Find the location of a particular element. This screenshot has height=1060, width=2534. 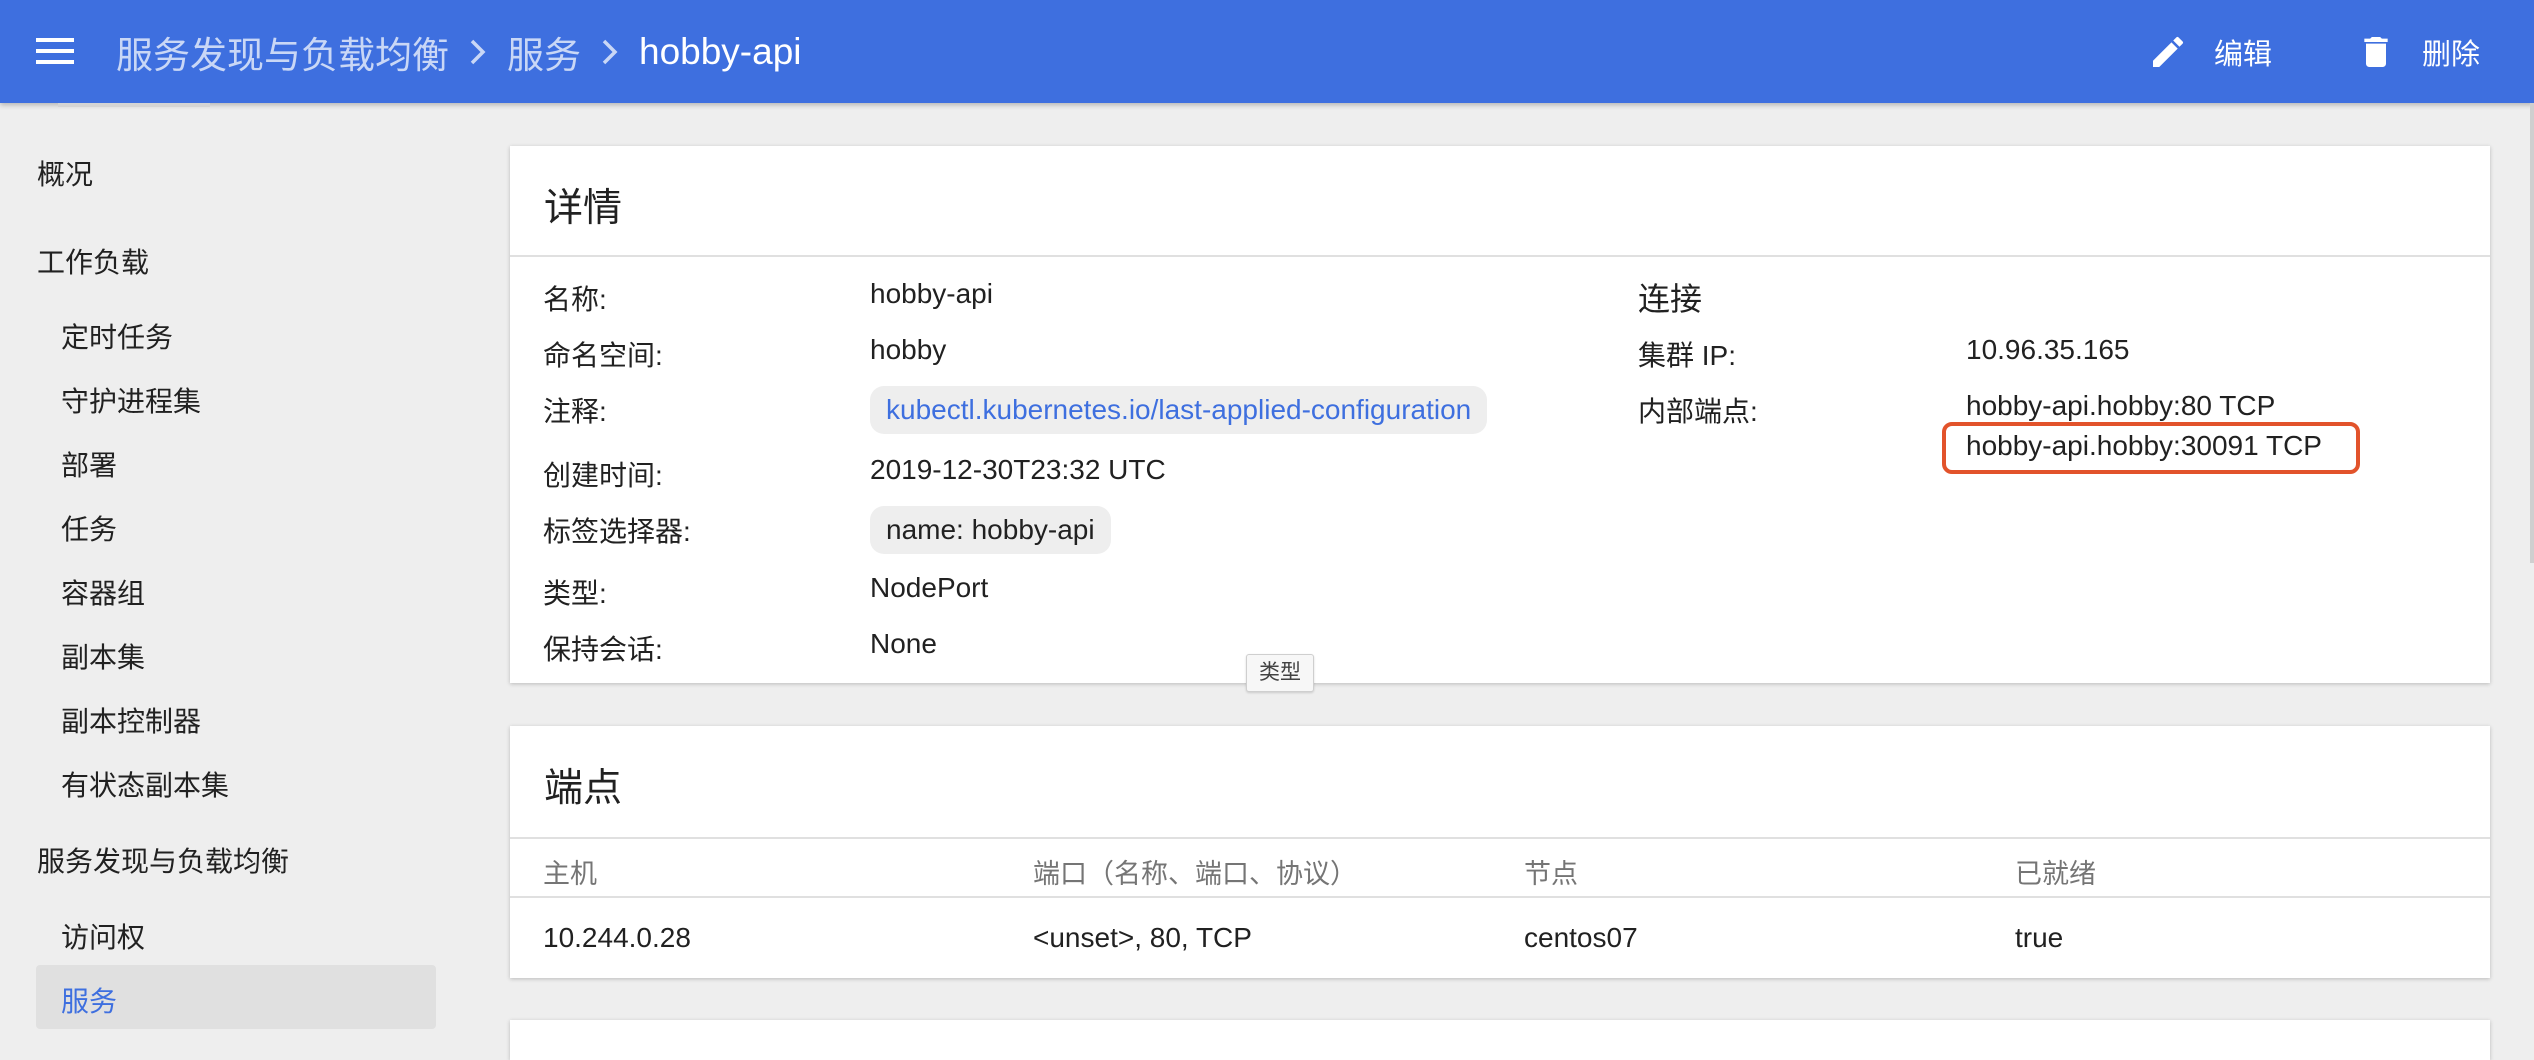

breadcrumb: 服务发现与负载均衡 服务 hobby-api is located at coordinates (459, 51).